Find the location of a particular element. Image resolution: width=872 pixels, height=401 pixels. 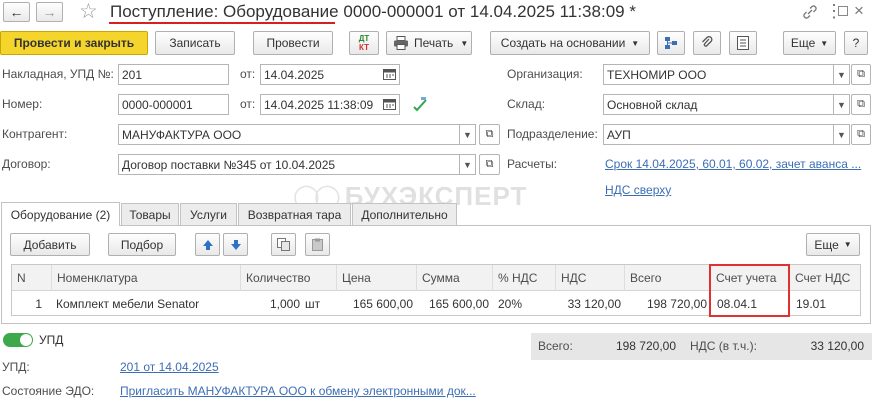

invoice-date-input: 14.04.2025 is located at coordinates (330, 74).